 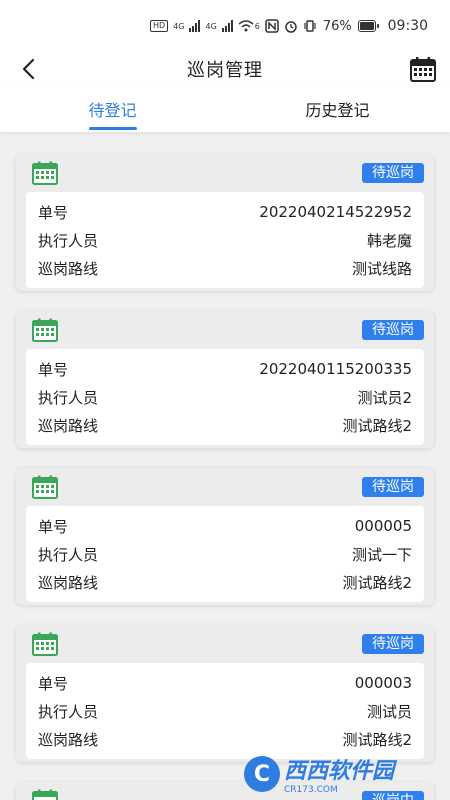 I want to click on page-title: 巡岗管理, so click(x=225, y=70).